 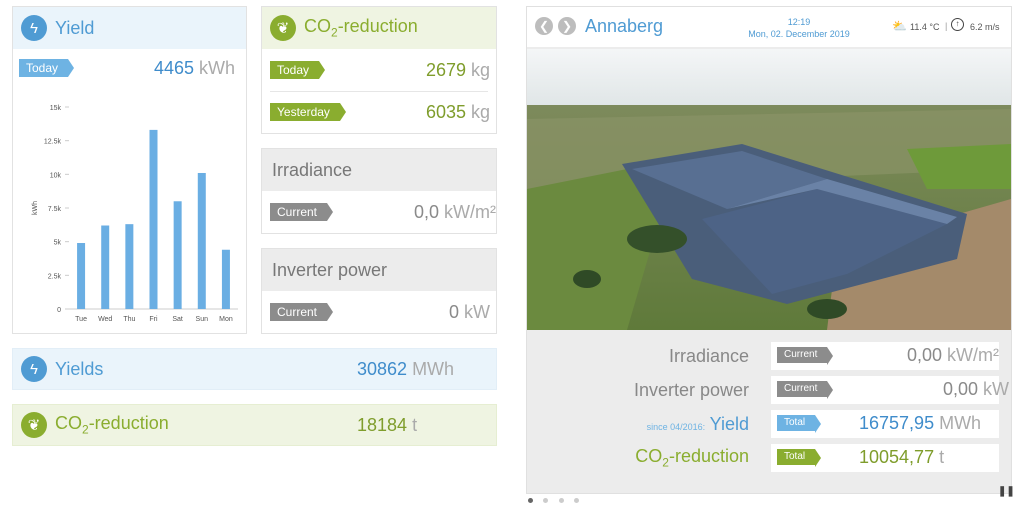 I want to click on x-tick-label: Wed, so click(x=105, y=319).